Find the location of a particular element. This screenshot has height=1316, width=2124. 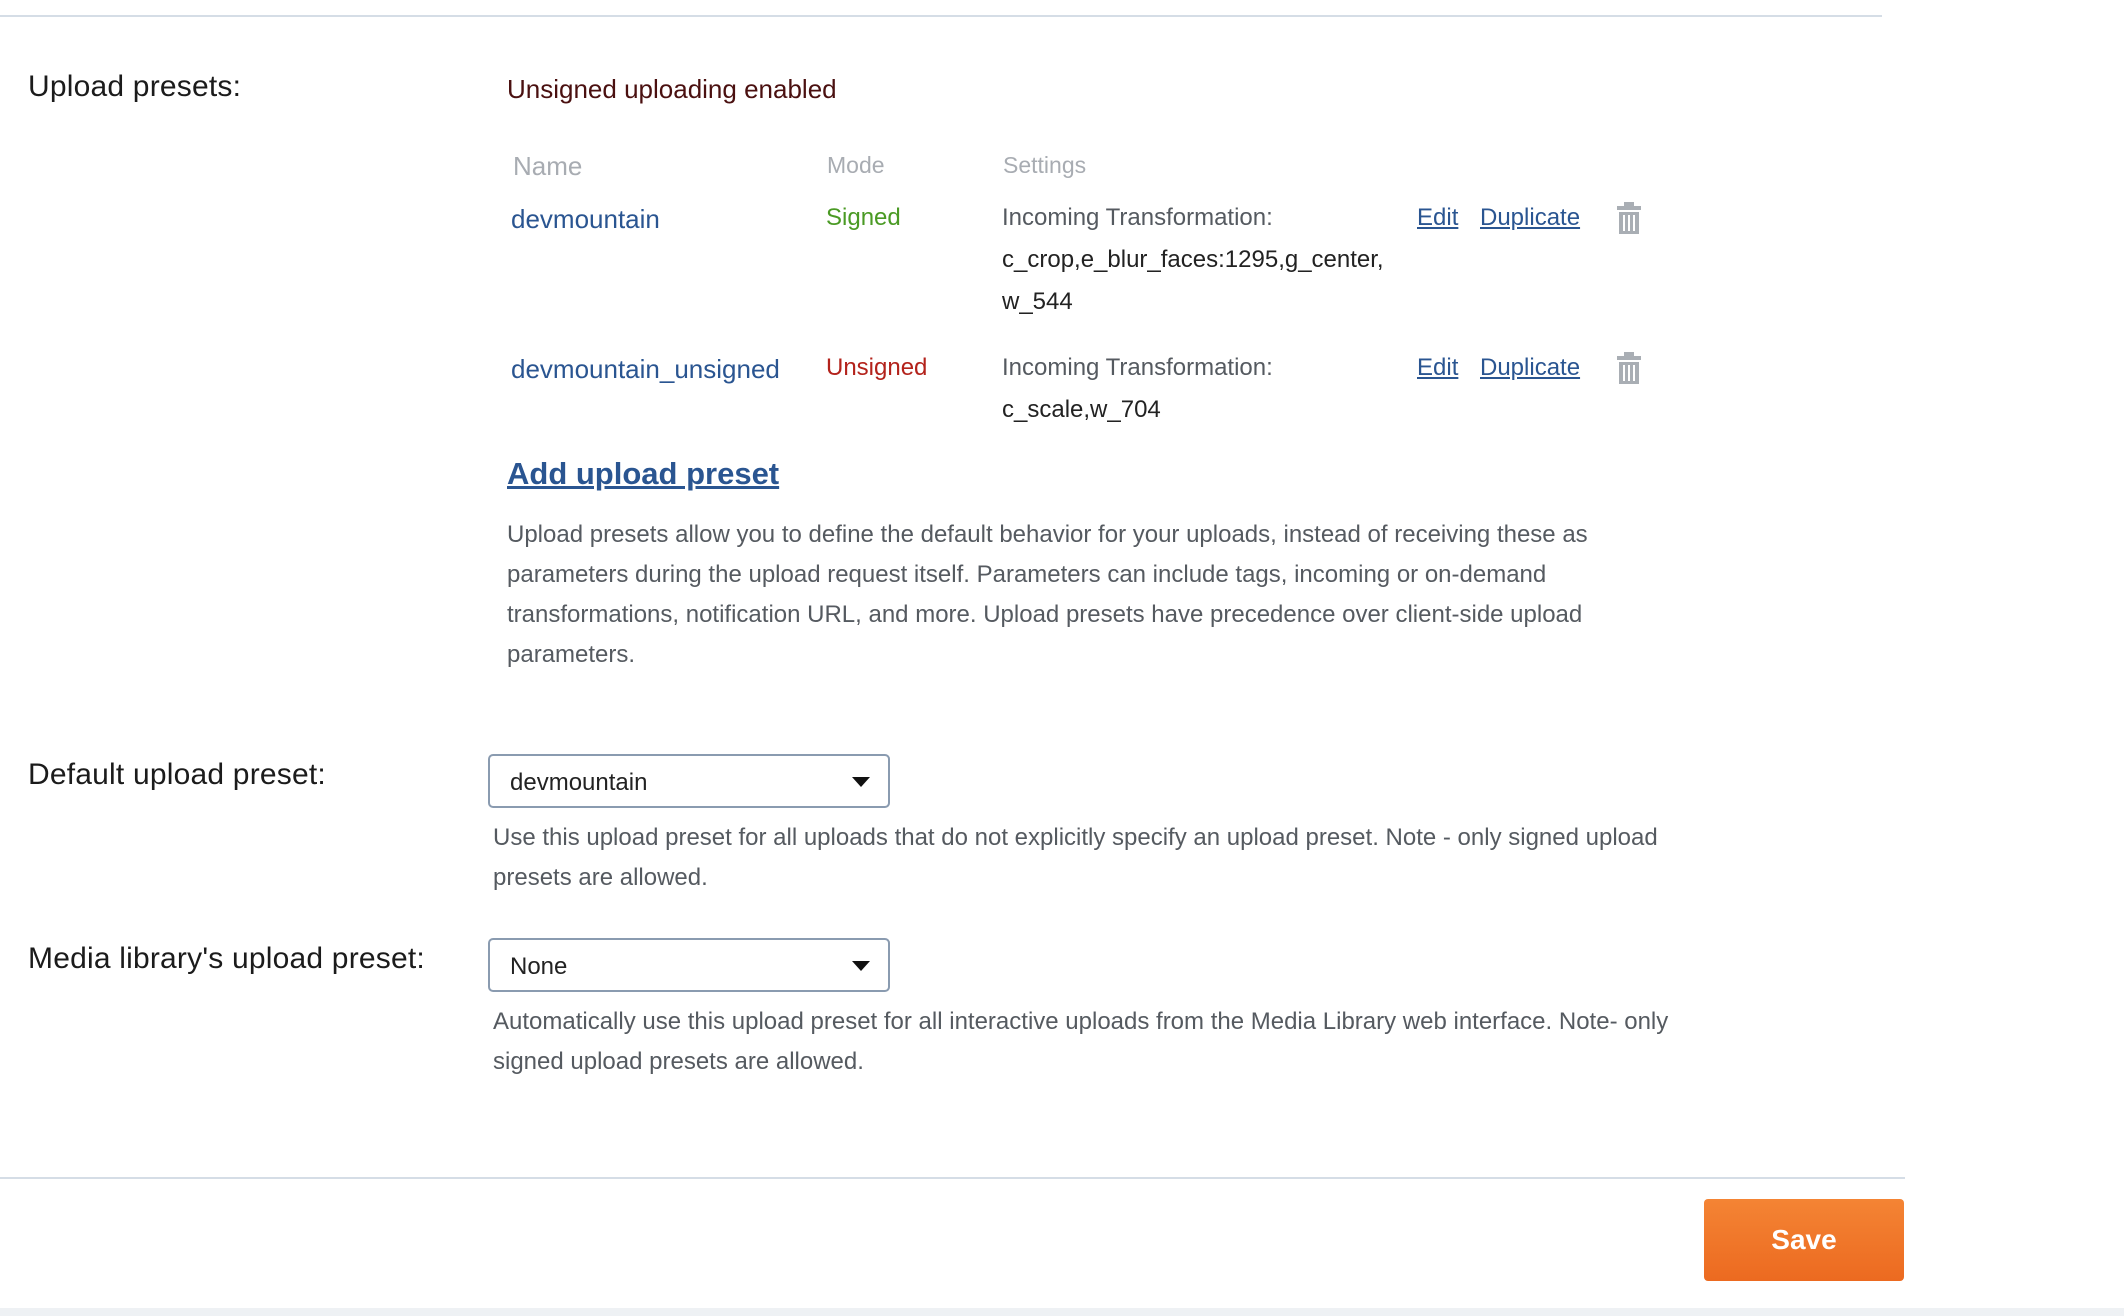

footer-band is located at coordinates (1062, 1312).